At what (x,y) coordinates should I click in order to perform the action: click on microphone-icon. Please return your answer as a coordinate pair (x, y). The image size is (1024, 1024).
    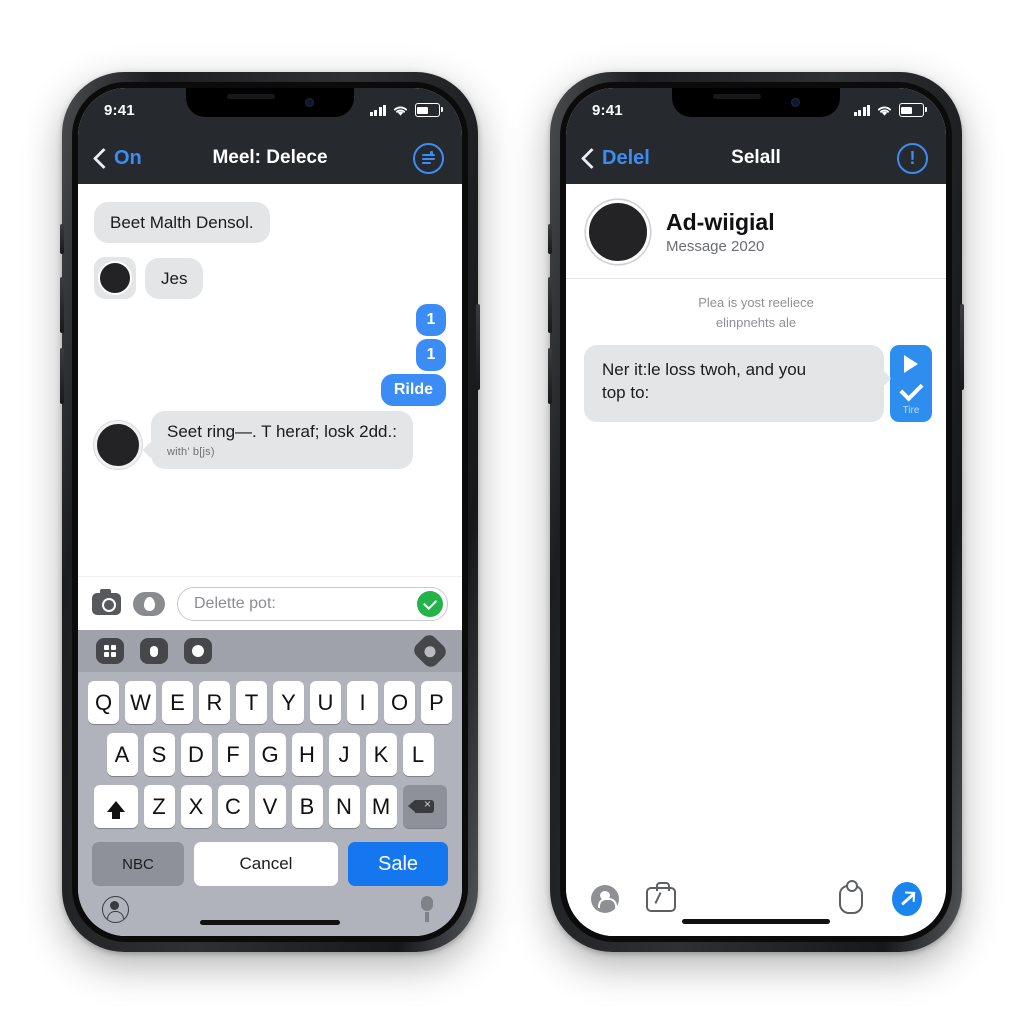
    Looking at the image, I should click on (427, 909).